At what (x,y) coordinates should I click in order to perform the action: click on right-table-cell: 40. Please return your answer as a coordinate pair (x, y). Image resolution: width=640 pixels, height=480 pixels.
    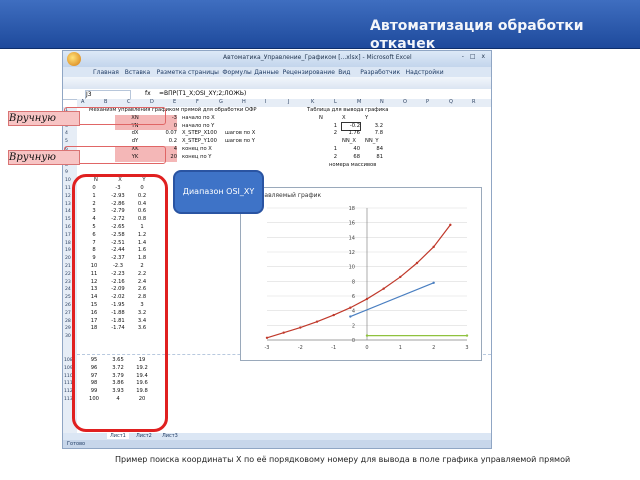
    Looking at the image, I should click on (356, 149).